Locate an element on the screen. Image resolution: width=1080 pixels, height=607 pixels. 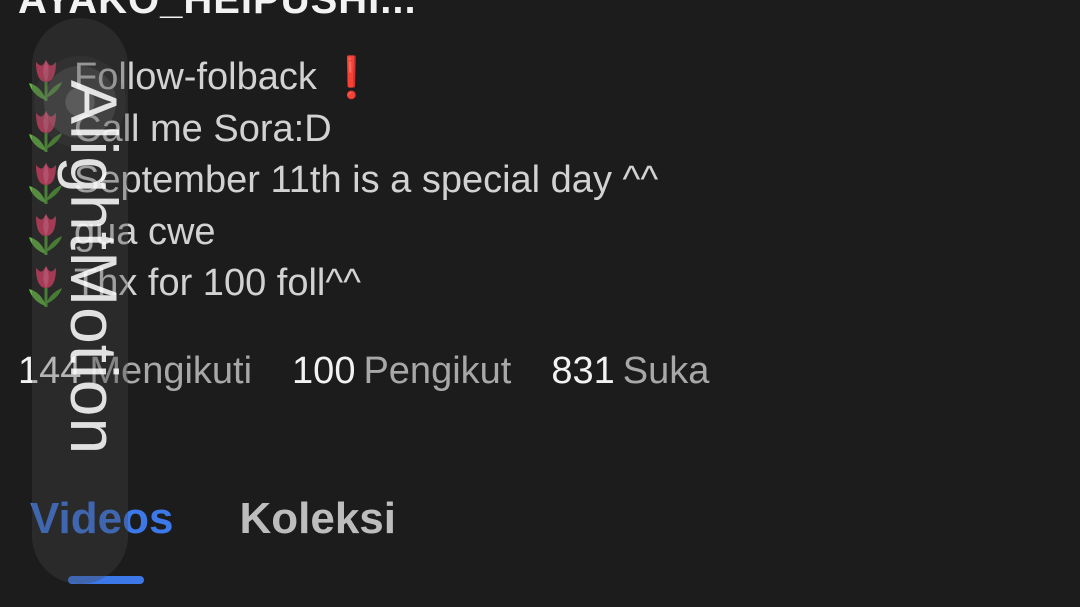
watermark-text: AlightMotion is located at coordinates (94, 268).